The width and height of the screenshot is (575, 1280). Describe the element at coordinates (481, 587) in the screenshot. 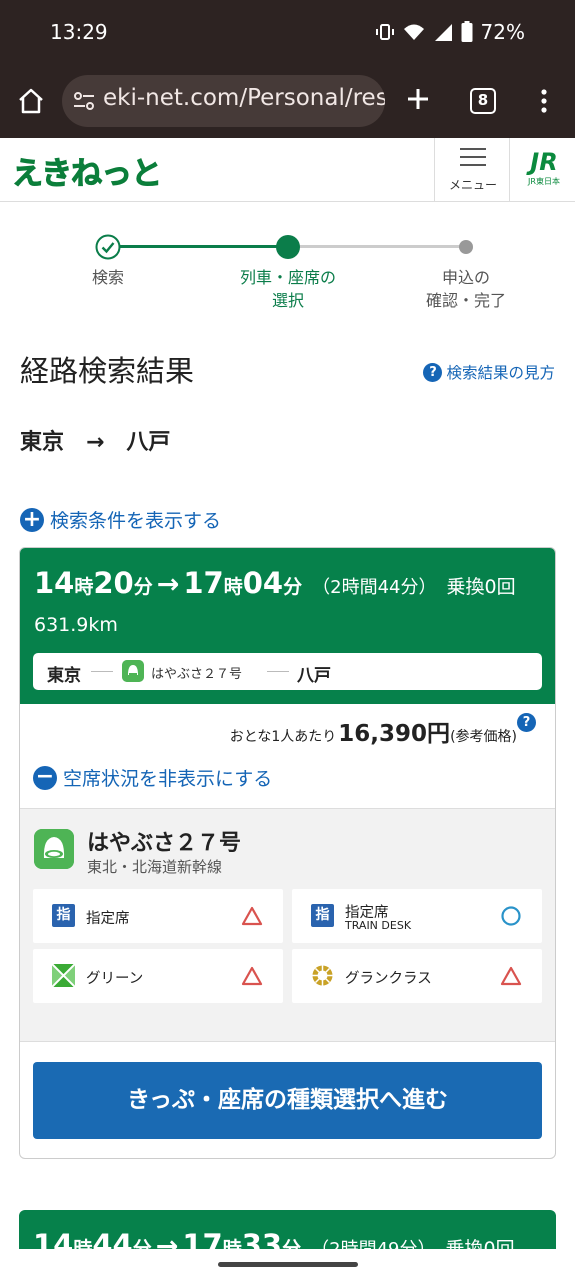

I see `transfers: 乗換0回` at that location.